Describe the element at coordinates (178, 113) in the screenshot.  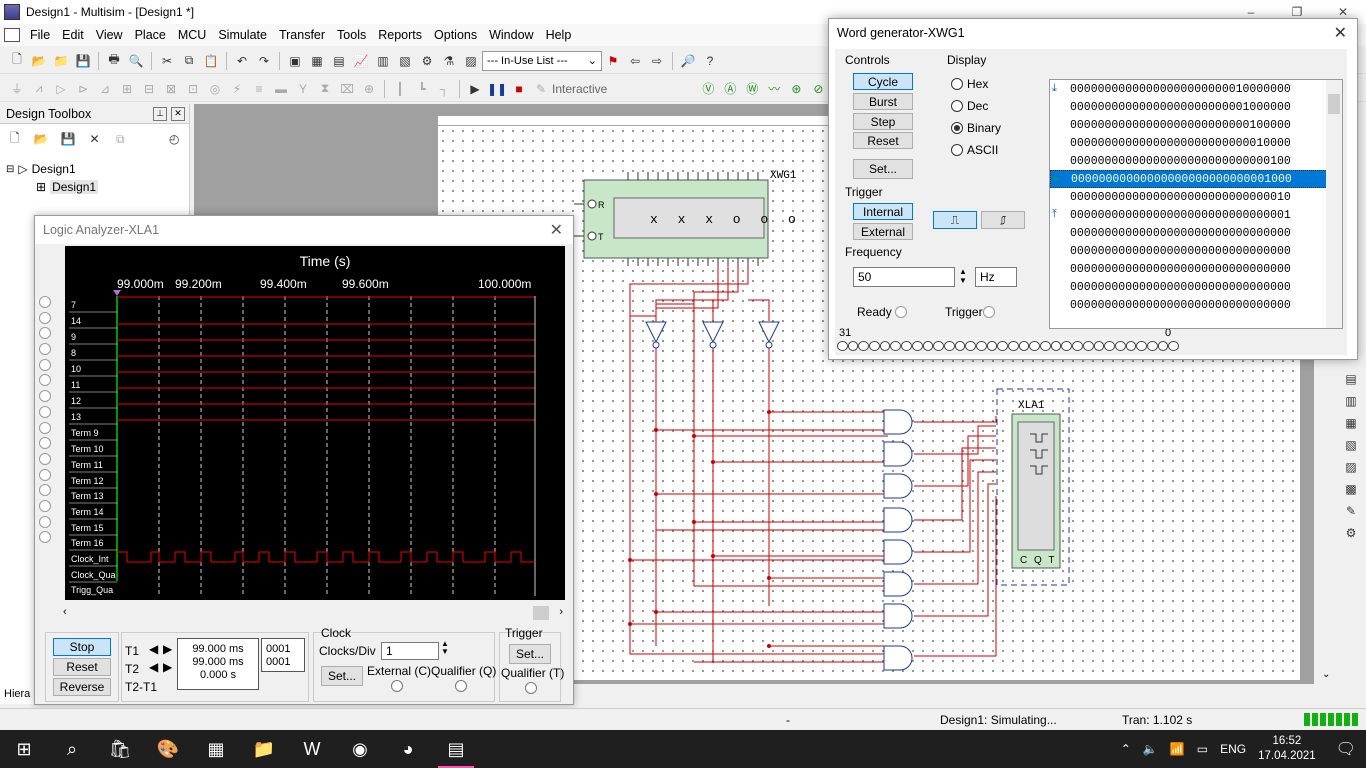
I see `toolbox-close-button: ✕` at that location.